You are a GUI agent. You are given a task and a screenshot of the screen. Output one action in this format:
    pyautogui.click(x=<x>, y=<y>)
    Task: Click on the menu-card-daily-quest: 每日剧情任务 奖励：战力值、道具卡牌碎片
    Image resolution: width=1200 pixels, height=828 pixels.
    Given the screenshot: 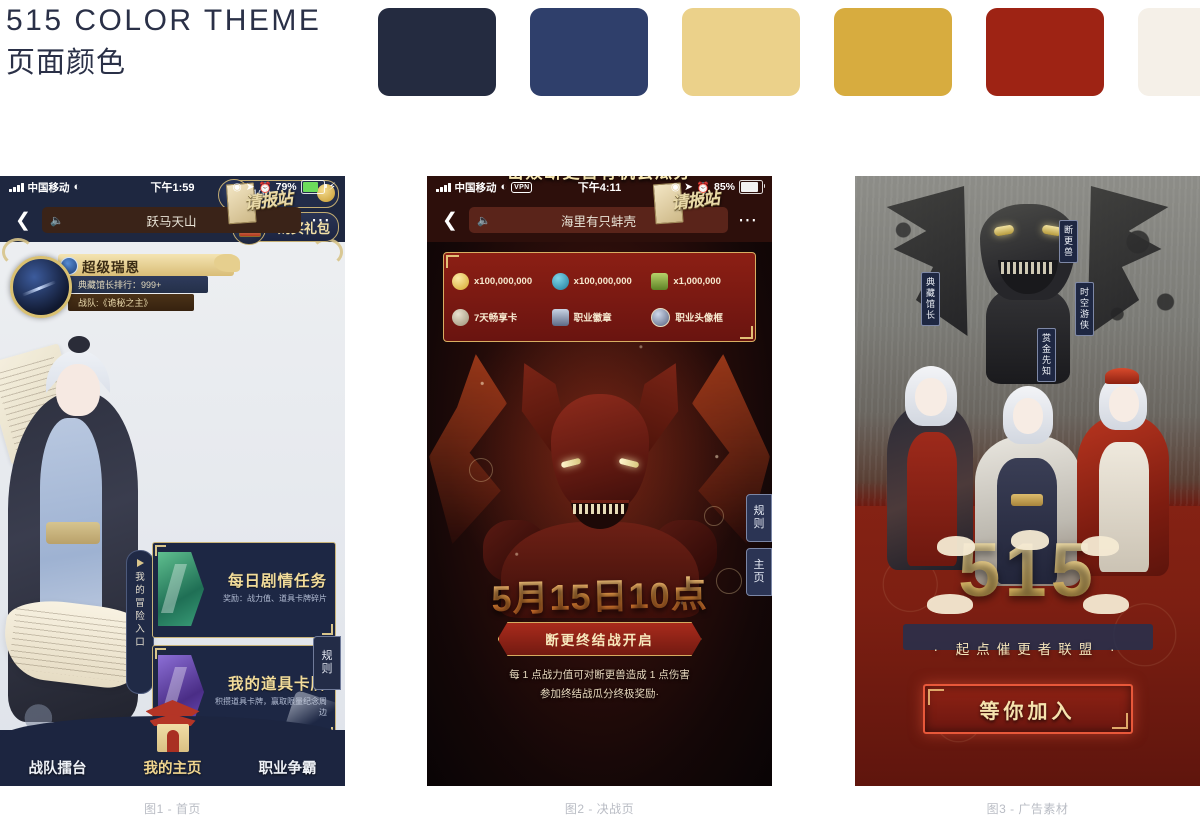 What is the action you would take?
    pyautogui.click(x=244, y=590)
    